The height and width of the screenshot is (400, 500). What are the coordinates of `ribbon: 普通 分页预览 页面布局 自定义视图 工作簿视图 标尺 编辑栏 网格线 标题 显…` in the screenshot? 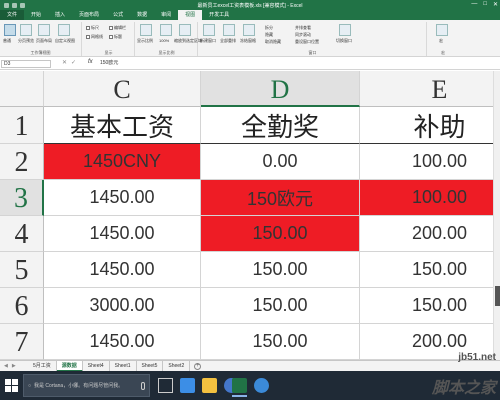 It's located at (250, 38).